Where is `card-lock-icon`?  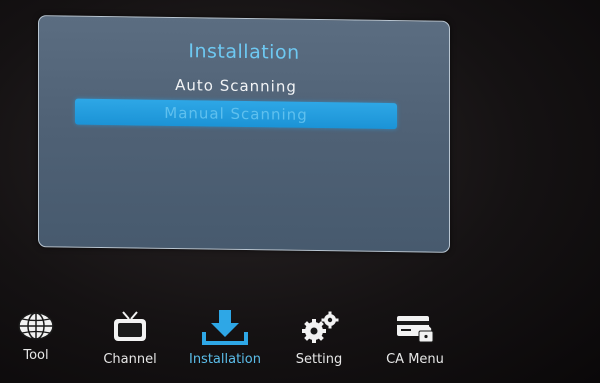
card-lock-icon is located at coordinates (415, 329).